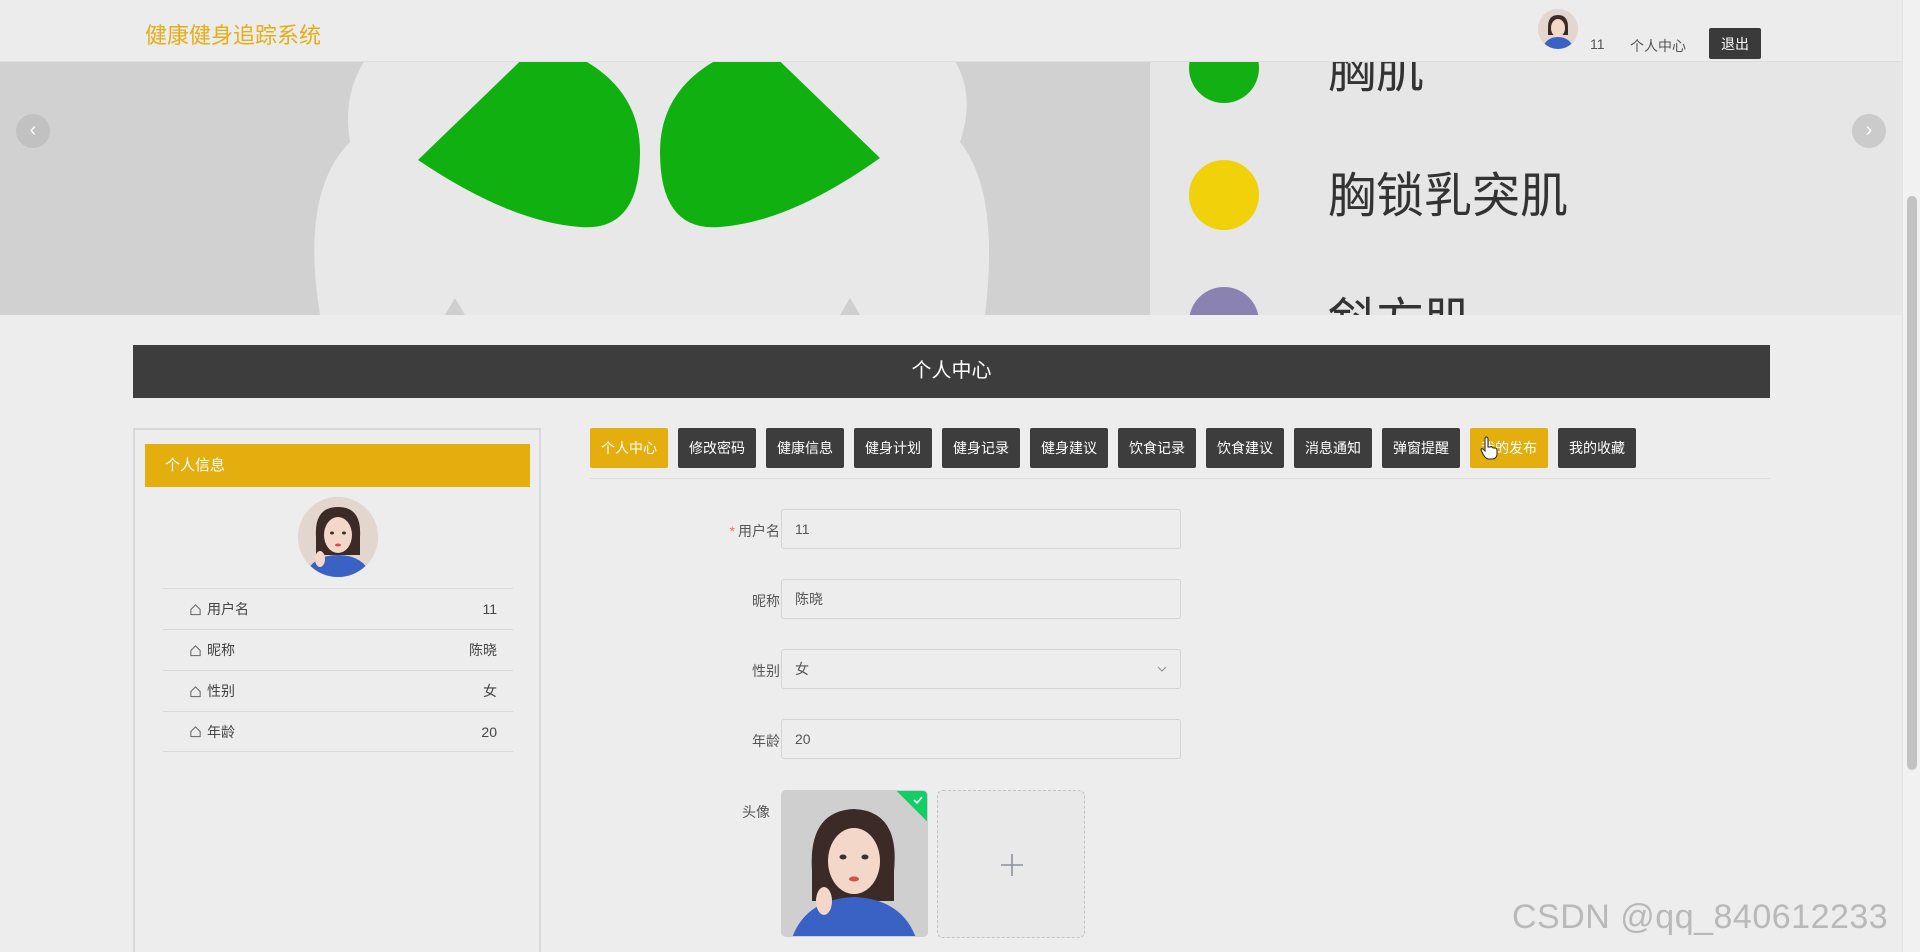 This screenshot has width=1920, height=952. Describe the element at coordinates (1157, 448) in the screenshot. I see `tab-diet-record: 饮食记录` at that location.